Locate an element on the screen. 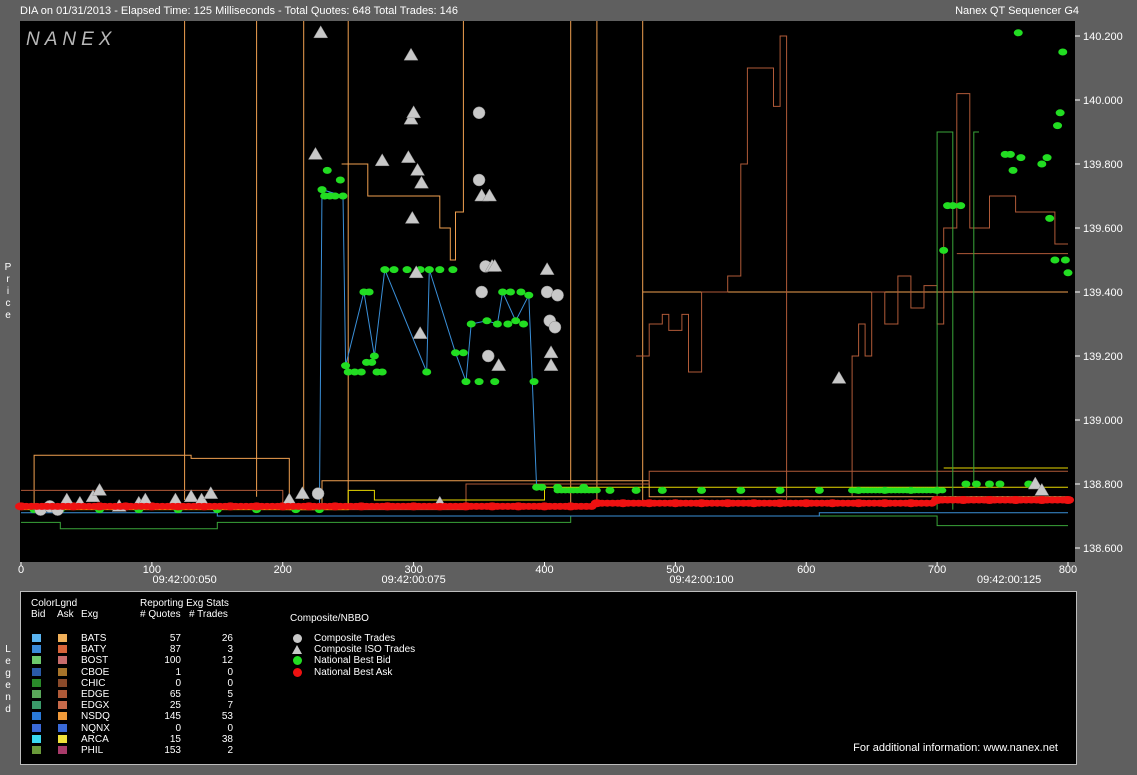 The height and width of the screenshot is (775, 1137). legend-stats-header: Reporting Exg Stats is located at coordinates (184, 603).